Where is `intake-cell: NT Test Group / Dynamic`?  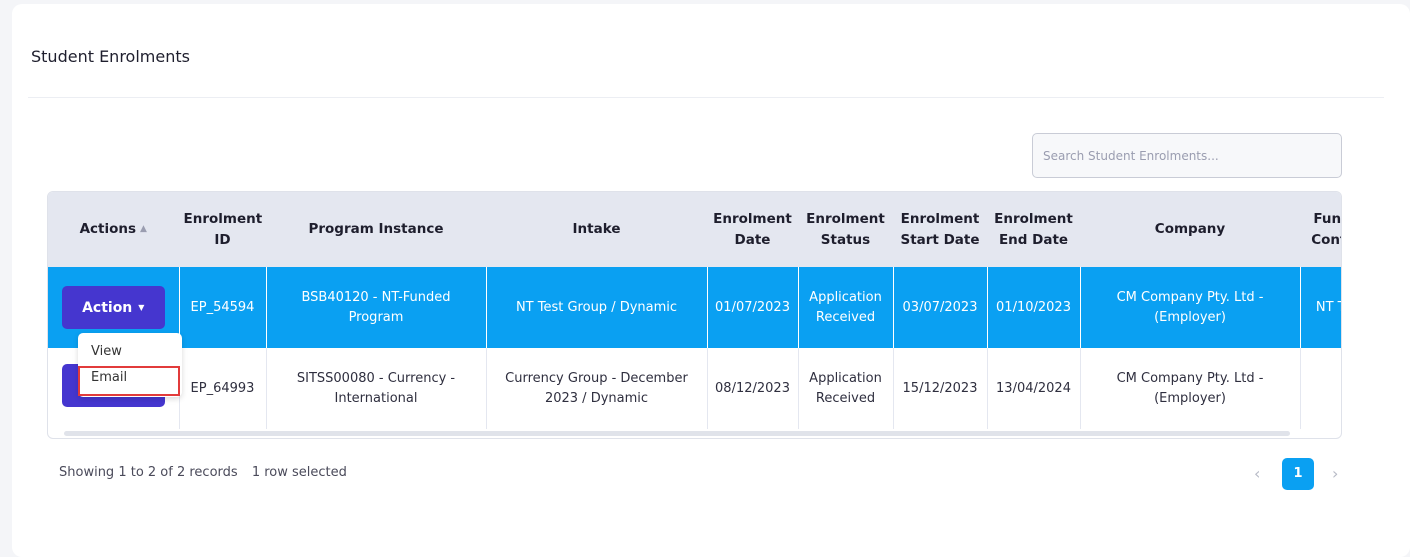 intake-cell: NT Test Group / Dynamic is located at coordinates (597, 307).